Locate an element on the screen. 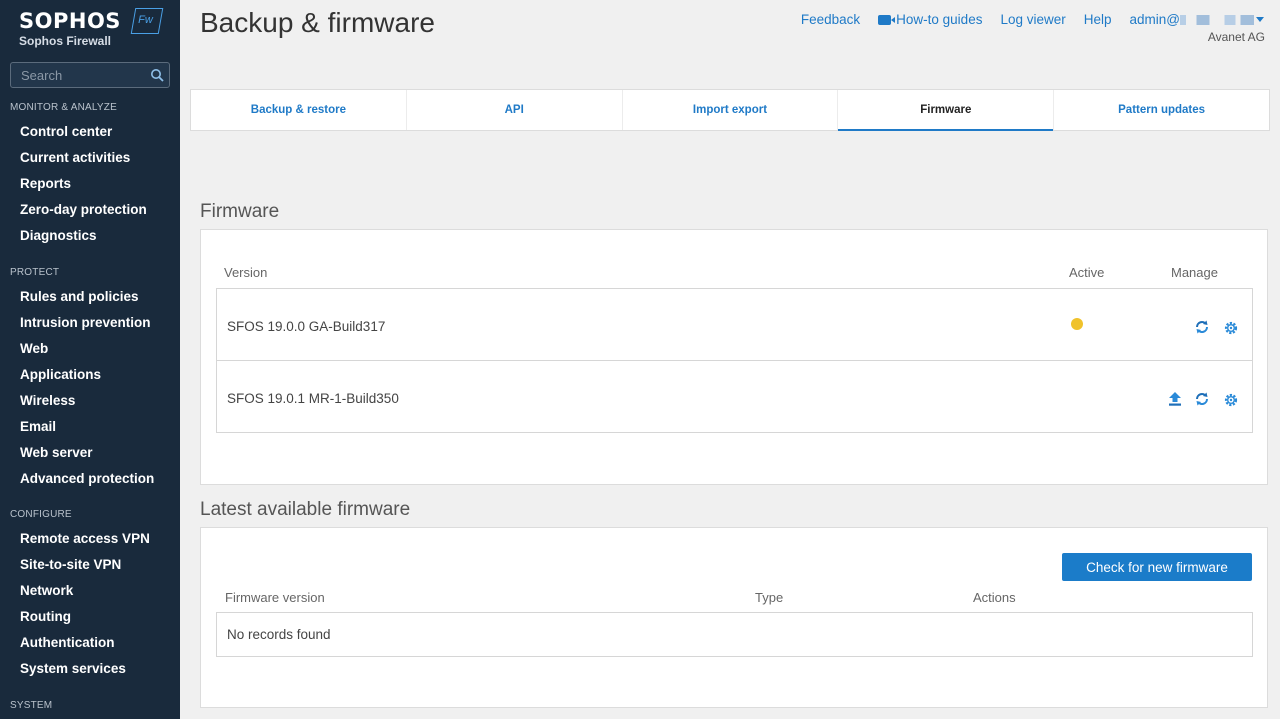 The image size is (1280, 719). sophos-logo: SOPHOS Sophos Firewall is located at coordinates (70, 28).